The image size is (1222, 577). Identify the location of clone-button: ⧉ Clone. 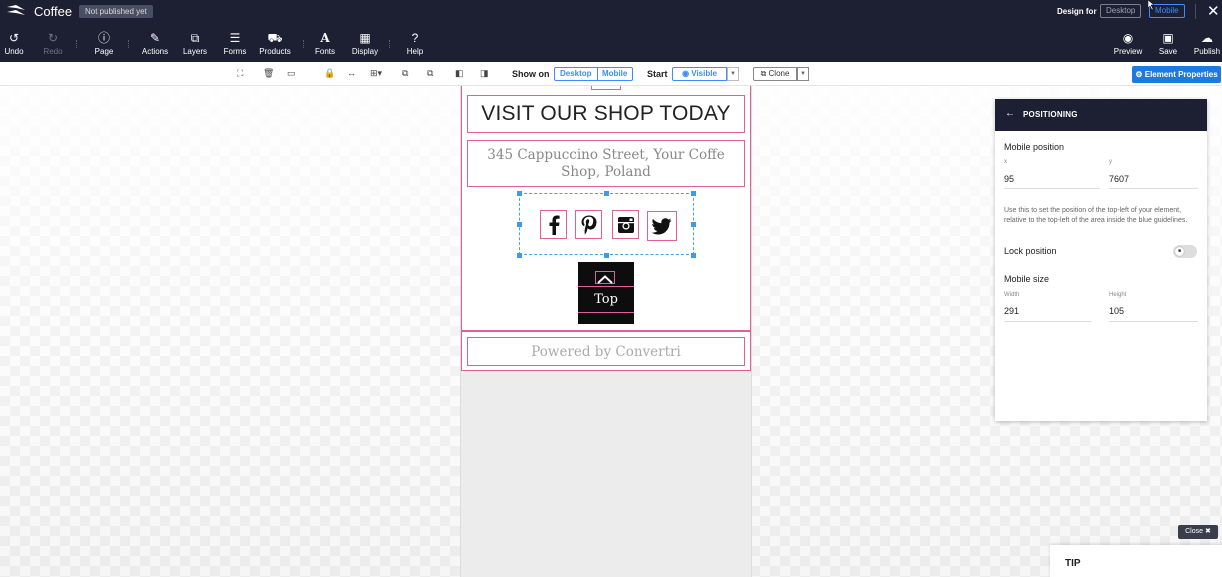
(775, 74).